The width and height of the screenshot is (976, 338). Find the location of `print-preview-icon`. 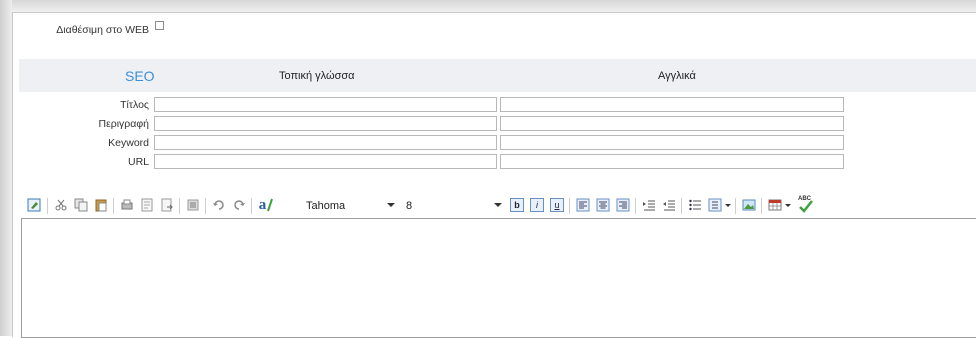

print-preview-icon is located at coordinates (147, 205).